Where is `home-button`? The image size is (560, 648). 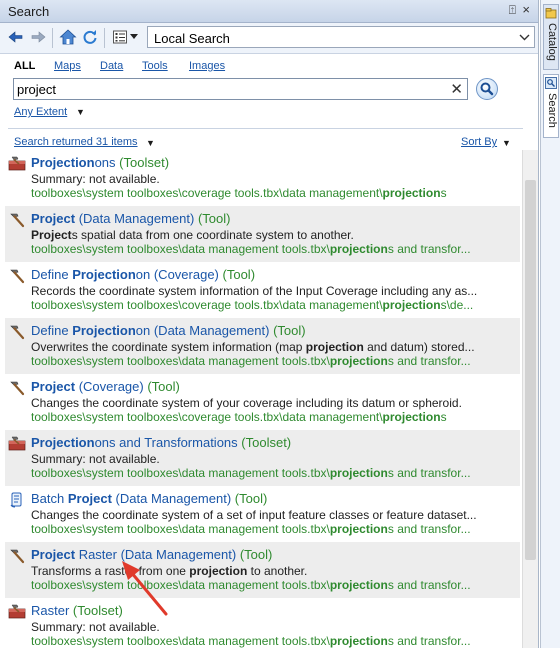 home-button is located at coordinates (68, 37).